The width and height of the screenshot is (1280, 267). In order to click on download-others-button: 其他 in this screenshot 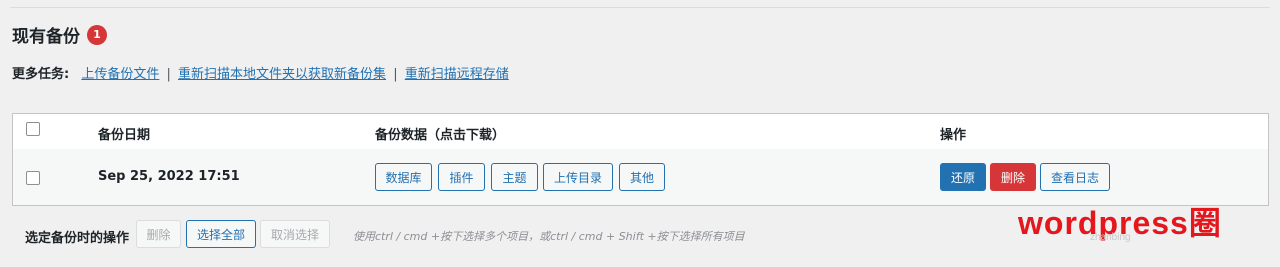, I will do `click(642, 177)`.